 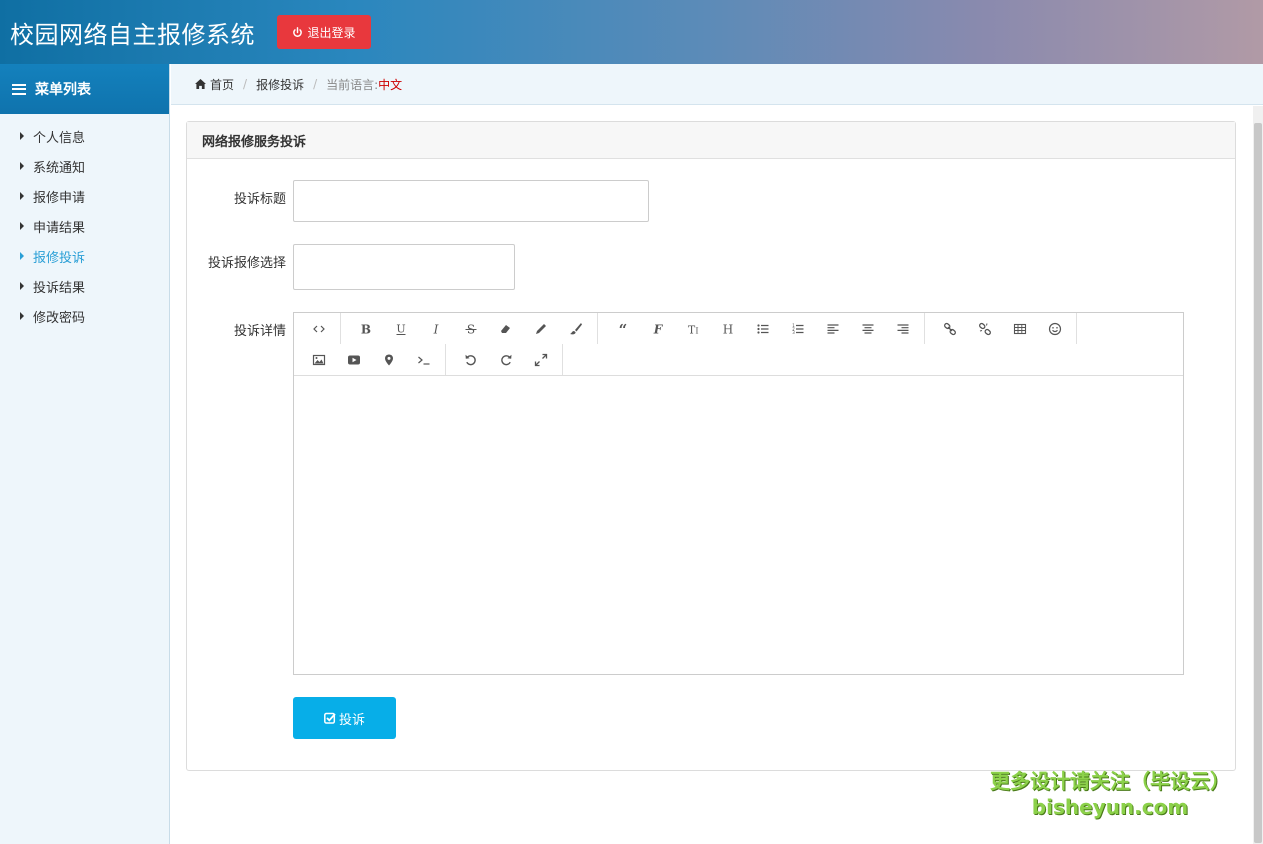 I want to click on logout-button: 退出登录, so click(x=324, y=32).